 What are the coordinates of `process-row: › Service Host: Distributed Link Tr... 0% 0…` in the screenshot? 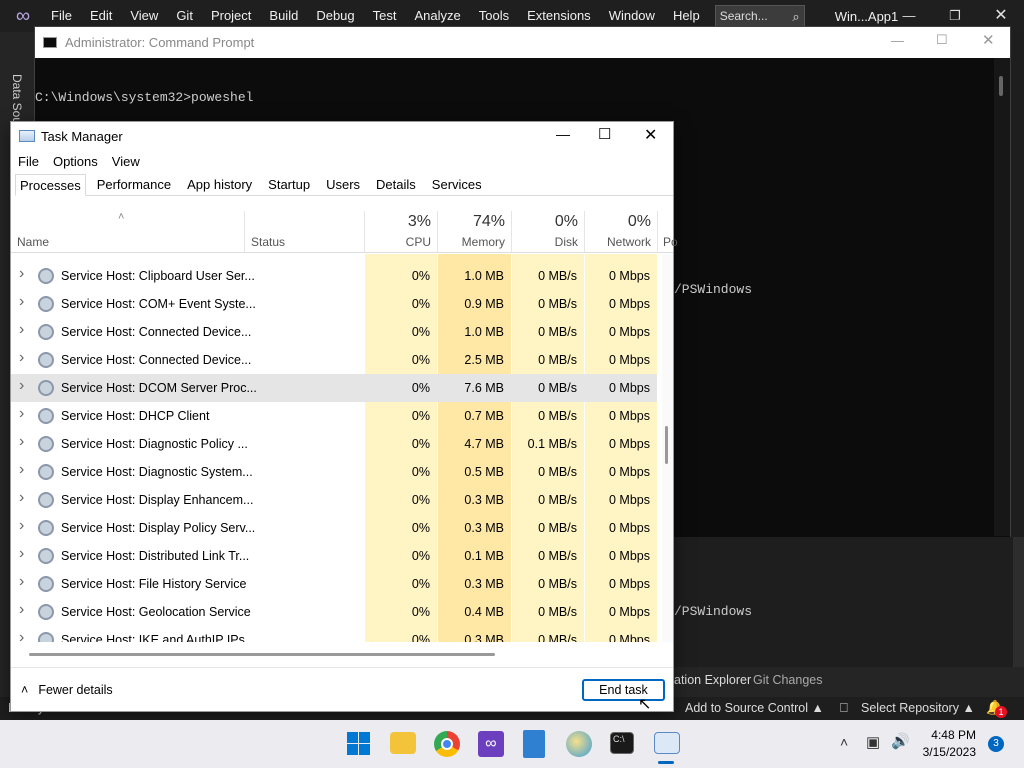 It's located at (334, 556).